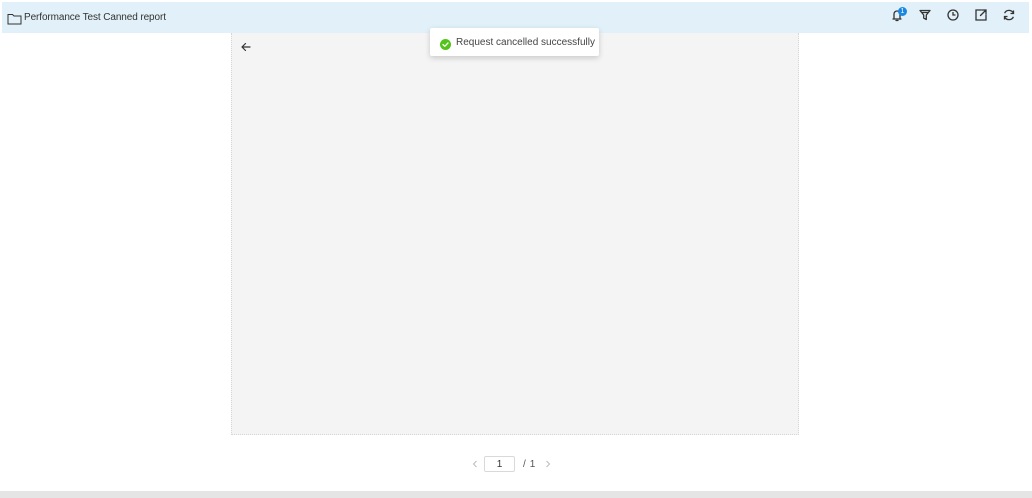 The width and height of the screenshot is (1032, 498). Describe the element at coordinates (499, 464) in the screenshot. I see `page-number-input` at that location.